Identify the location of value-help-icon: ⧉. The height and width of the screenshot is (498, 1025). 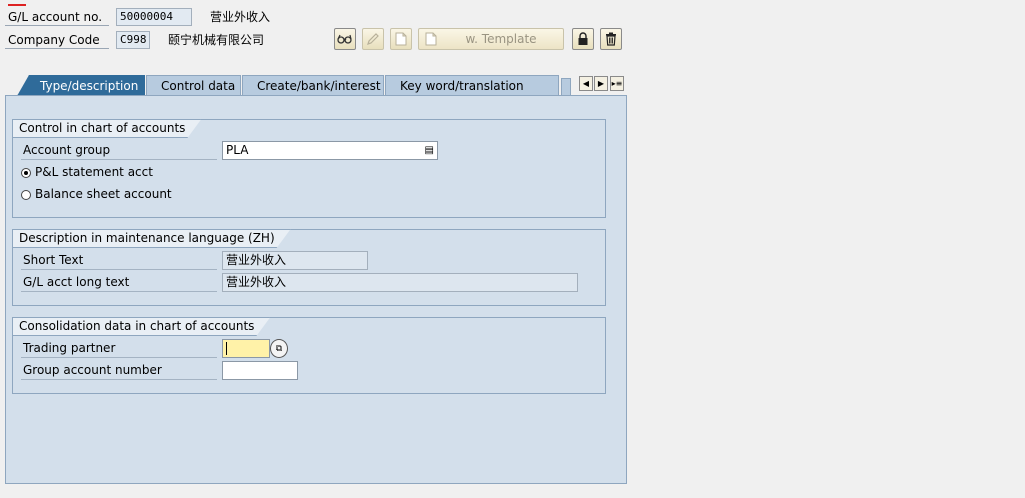
(279, 348).